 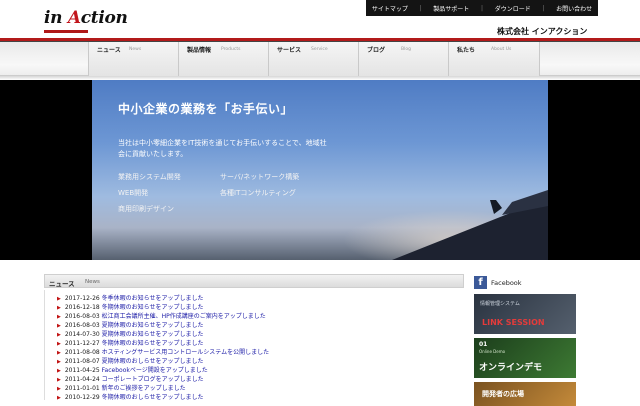 What do you see at coordinates (133, 59) in the screenshot?
I see `nav-item-news: ニュース News` at bounding box center [133, 59].